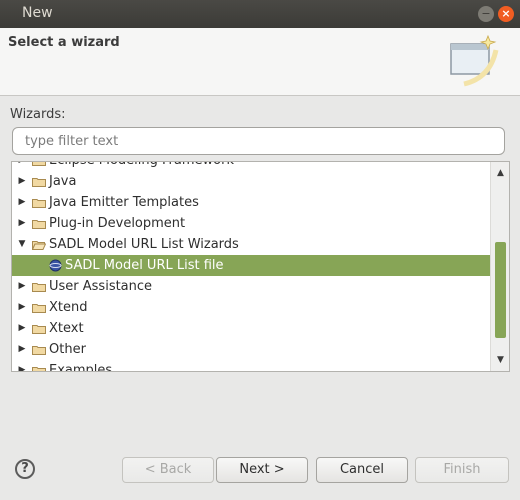  I want to click on tree-item-eclipse-modeling-framework: ▶ Eclipse Modeling Framework, so click(251, 166).